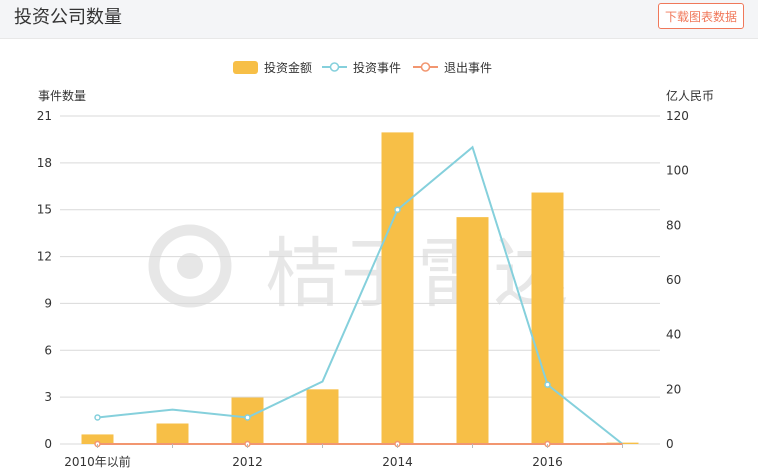 The width and height of the screenshot is (758, 476). What do you see at coordinates (673, 335) in the screenshot?
I see `right-axis-tick-label: 40` at bounding box center [673, 335].